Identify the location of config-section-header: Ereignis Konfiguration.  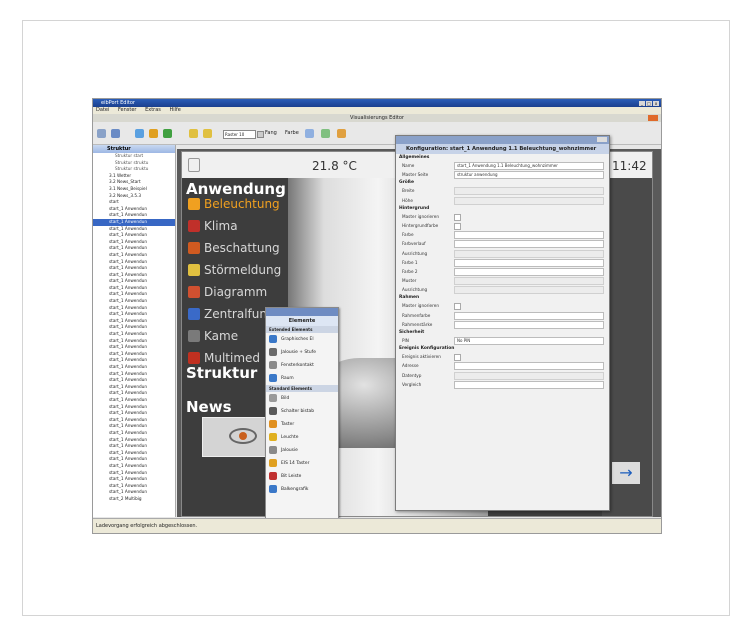
(502, 348).